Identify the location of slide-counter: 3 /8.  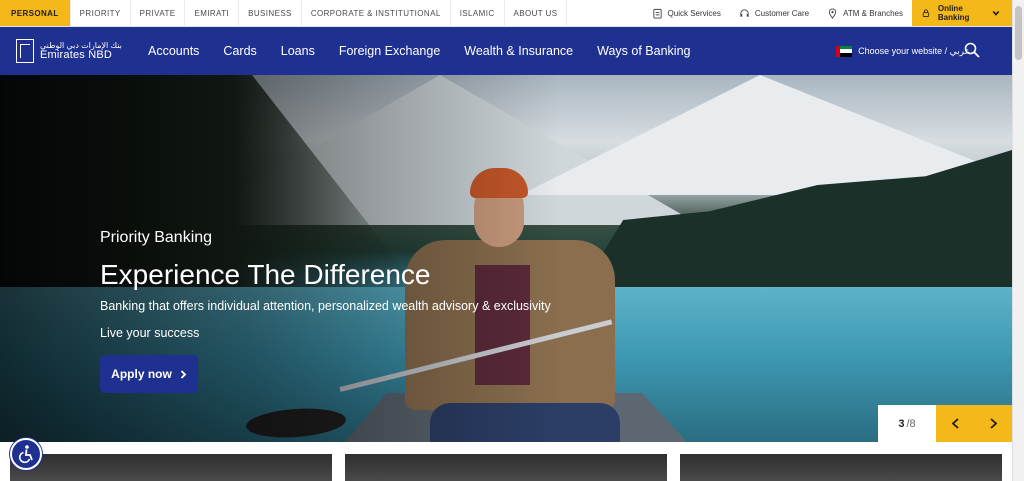
(907, 423).